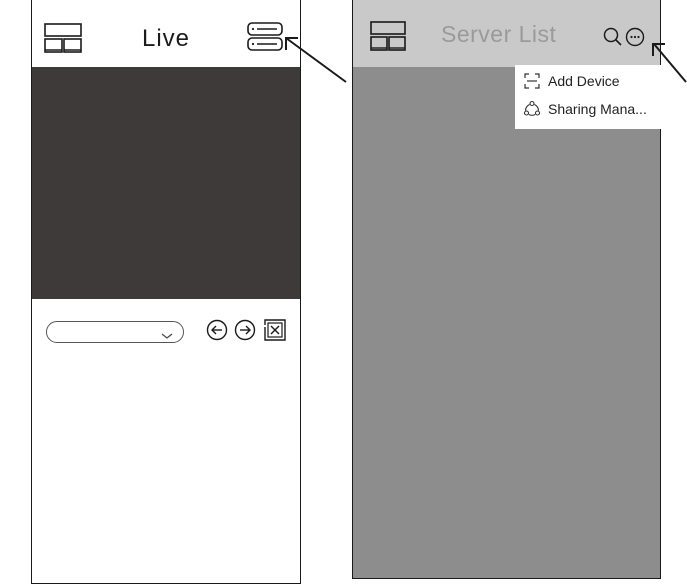  I want to click on share-icon, so click(532, 109).